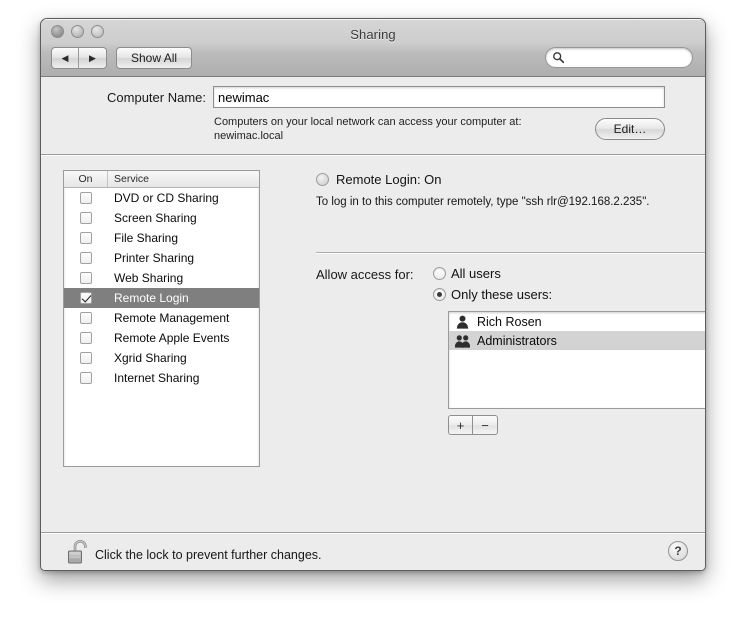 The height and width of the screenshot is (623, 746). I want to click on computer-name-input, so click(439, 97).